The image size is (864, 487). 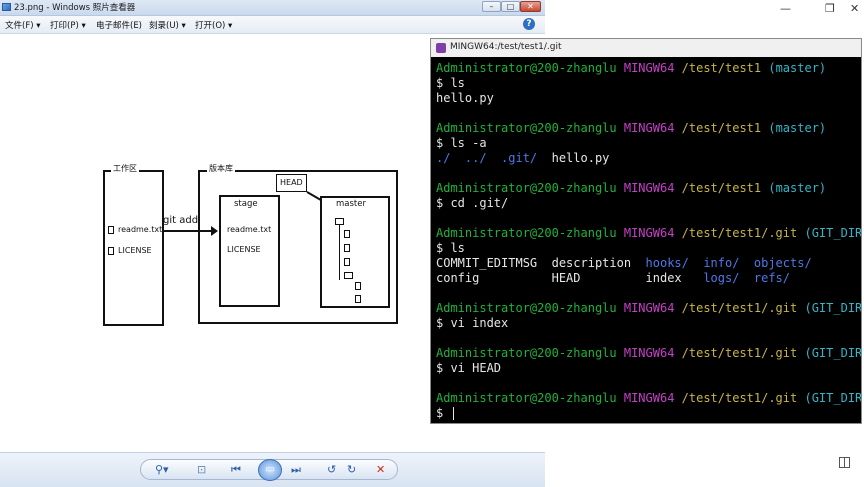 I want to click on folder-icon, so click(x=339, y=221).